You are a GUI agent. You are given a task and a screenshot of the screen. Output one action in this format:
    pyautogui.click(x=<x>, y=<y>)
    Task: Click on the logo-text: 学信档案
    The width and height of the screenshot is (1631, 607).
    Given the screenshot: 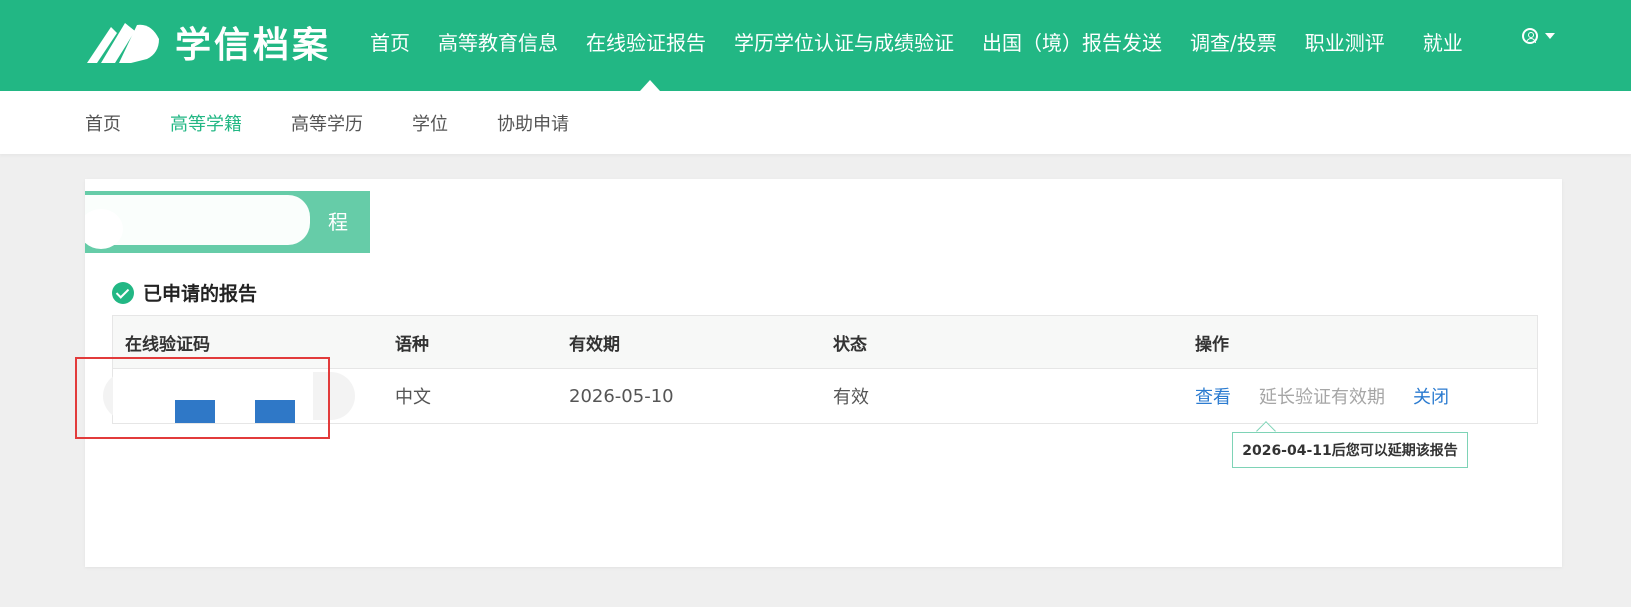 What is the action you would take?
    pyautogui.click(x=253, y=45)
    